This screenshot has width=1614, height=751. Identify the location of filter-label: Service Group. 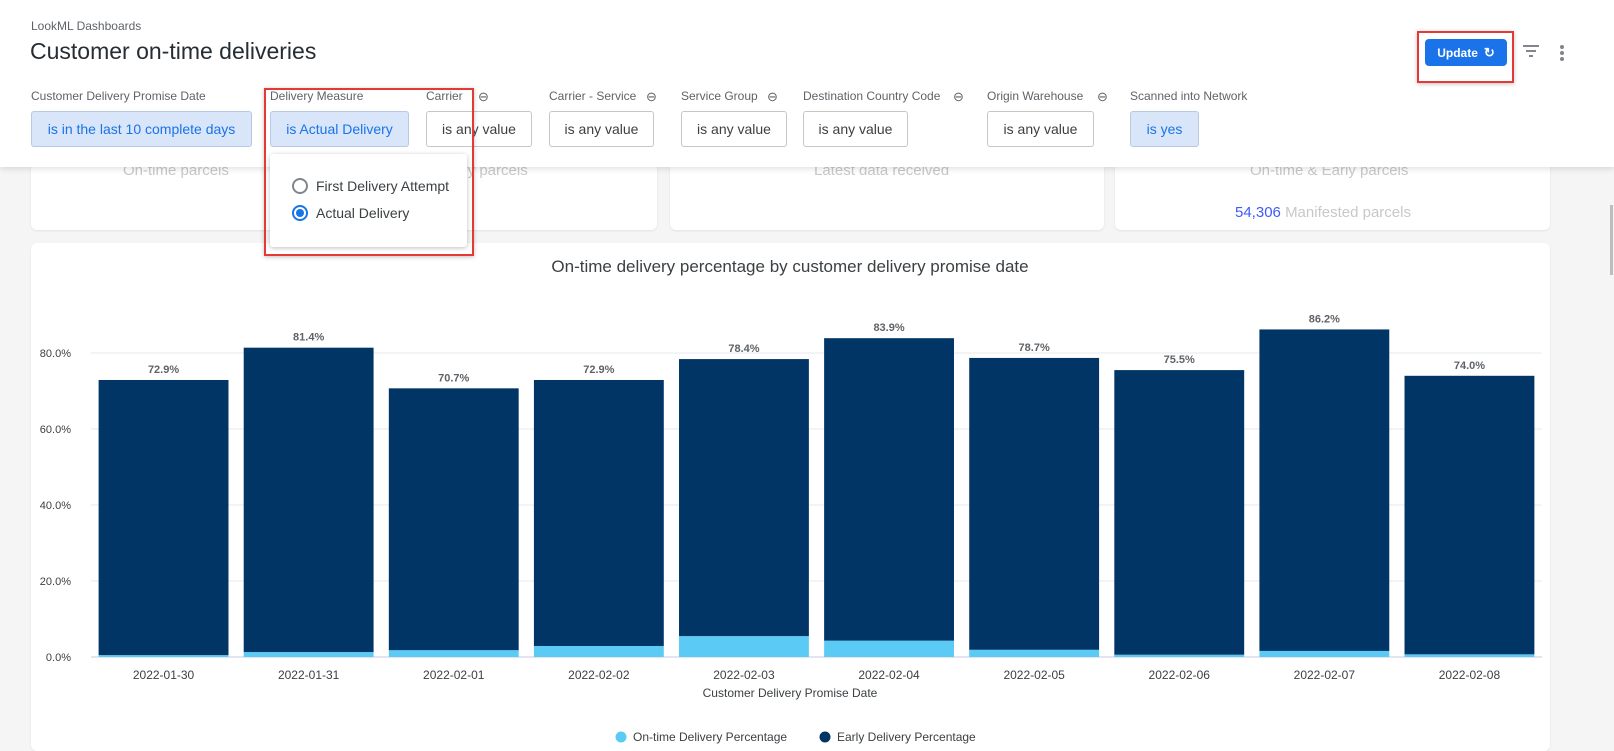
(719, 96).